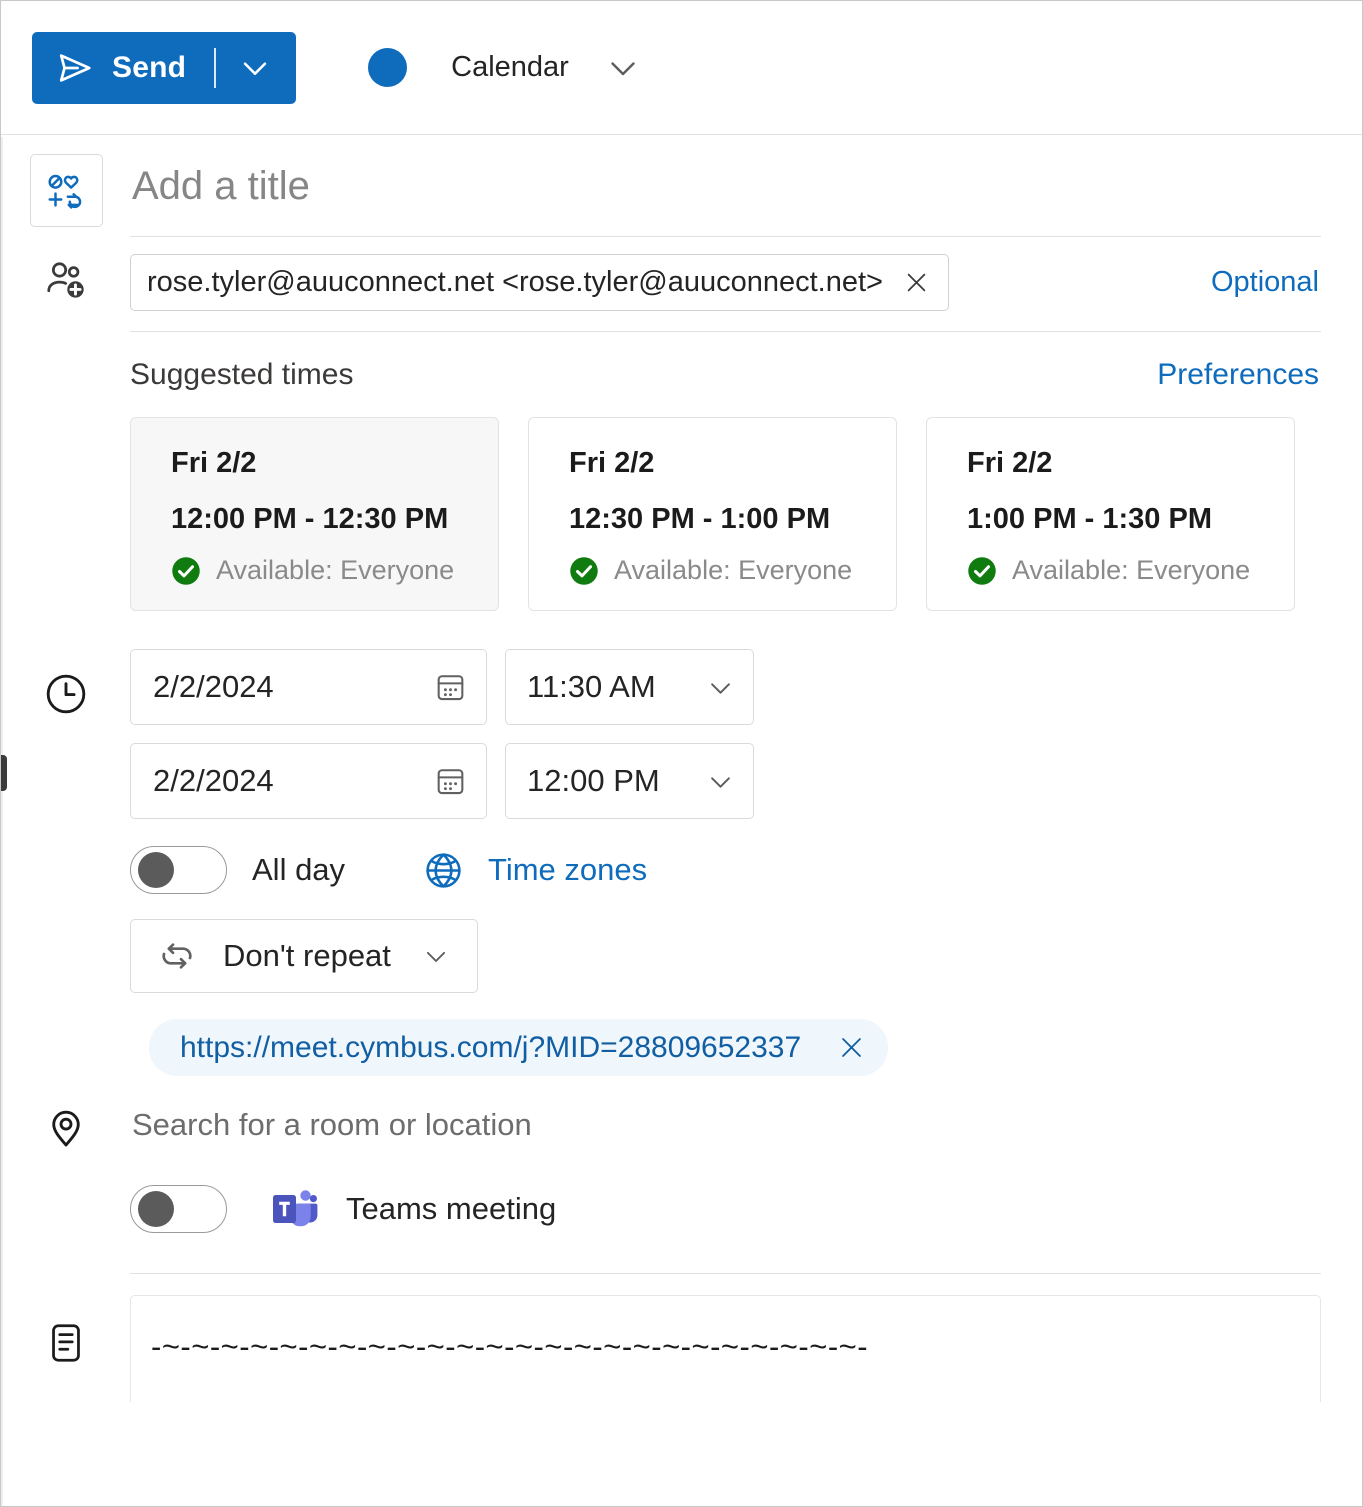 This screenshot has width=1363, height=1507. I want to click on send-button: Send, so click(164, 67).